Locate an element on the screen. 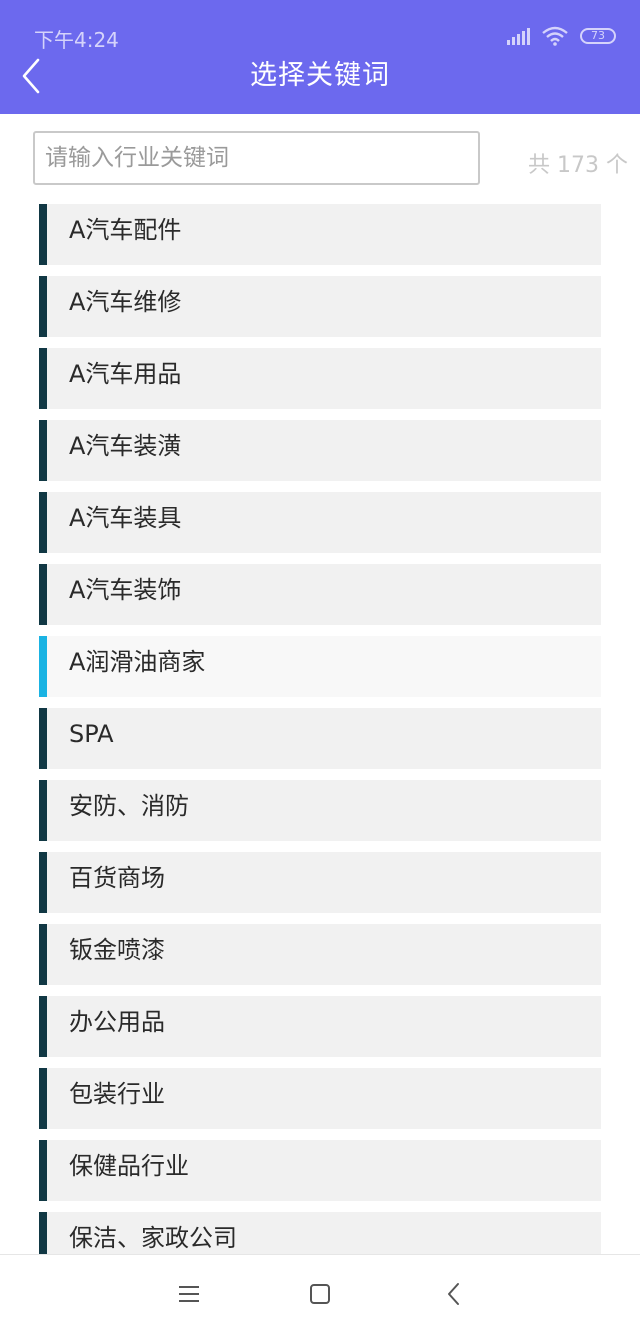  wifi-icon is located at coordinates (555, 36).